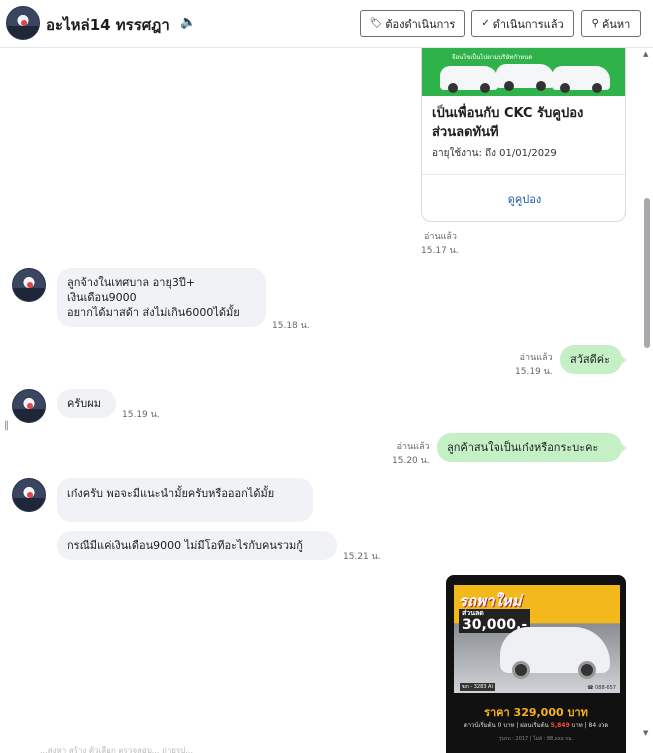  Describe the element at coordinates (492, 57) in the screenshot. I see `banner-caption: จีอนไขเป็นไปตามบริษัทกำหนด` at that location.